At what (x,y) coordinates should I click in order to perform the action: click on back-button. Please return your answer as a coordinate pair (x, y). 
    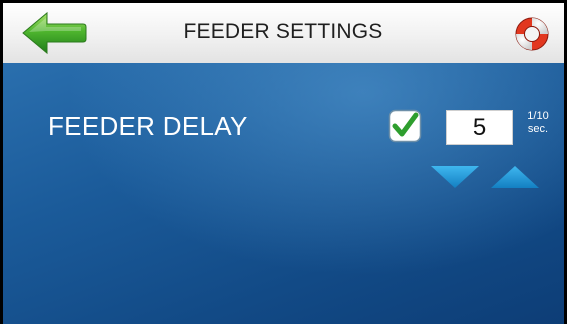
    Looking at the image, I should click on (54, 33).